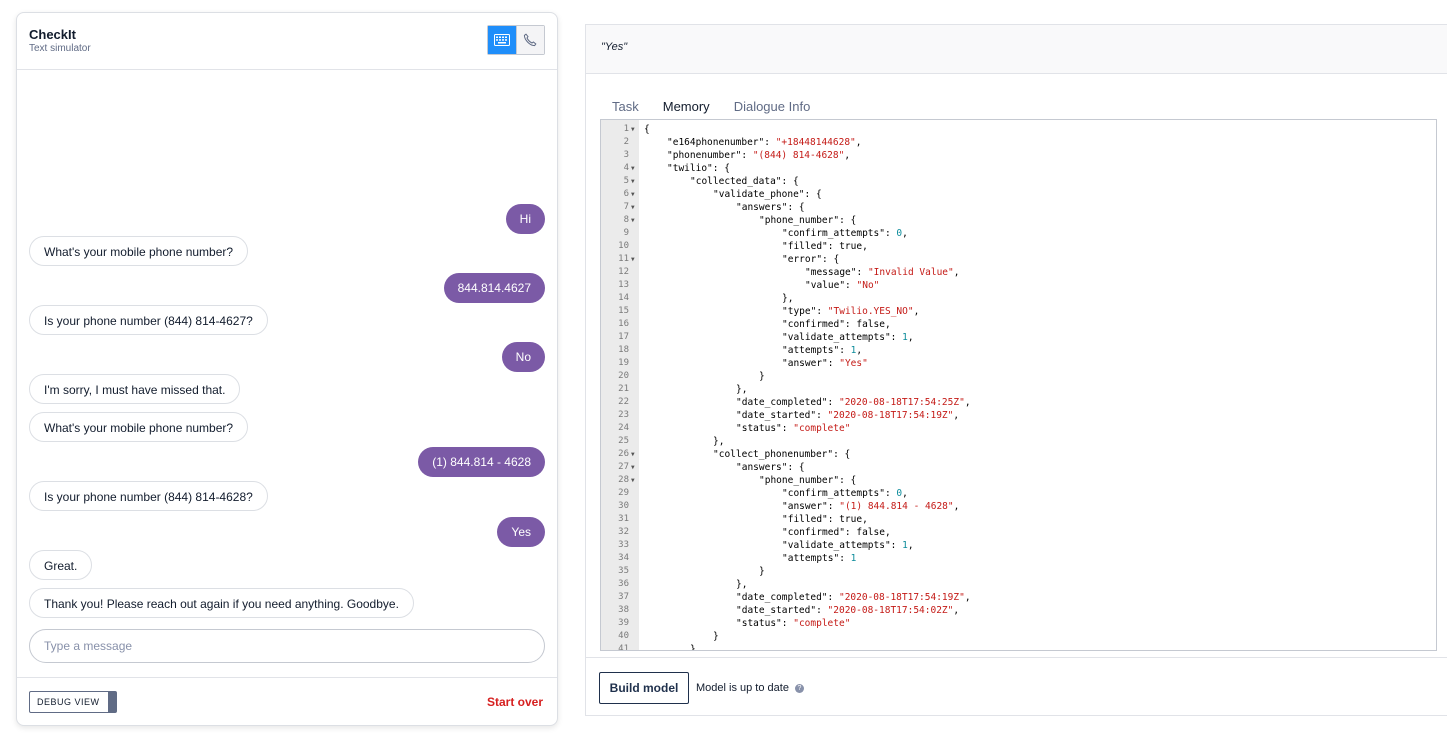 This screenshot has height=733, width=1447. I want to click on line-number: 41, so click(623, 647).